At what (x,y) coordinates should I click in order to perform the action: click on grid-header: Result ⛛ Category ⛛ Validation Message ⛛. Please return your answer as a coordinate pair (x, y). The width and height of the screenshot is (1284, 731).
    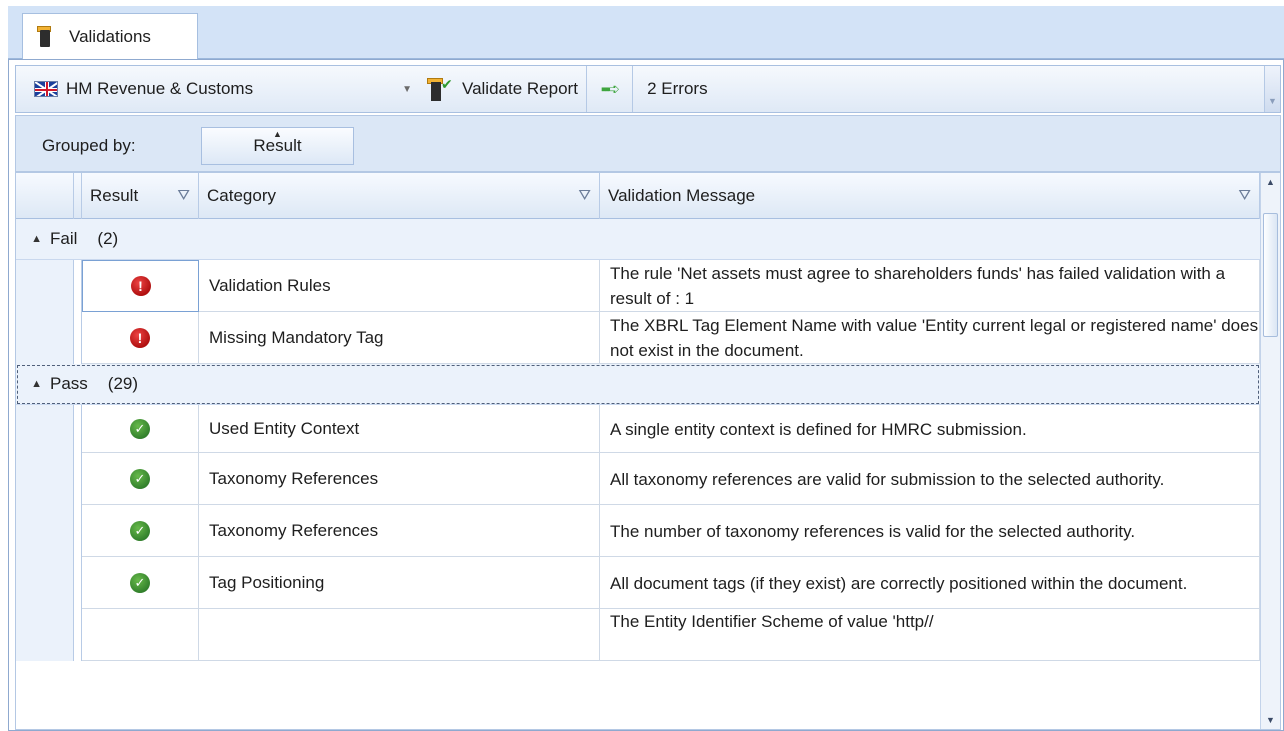
    Looking at the image, I should click on (638, 196).